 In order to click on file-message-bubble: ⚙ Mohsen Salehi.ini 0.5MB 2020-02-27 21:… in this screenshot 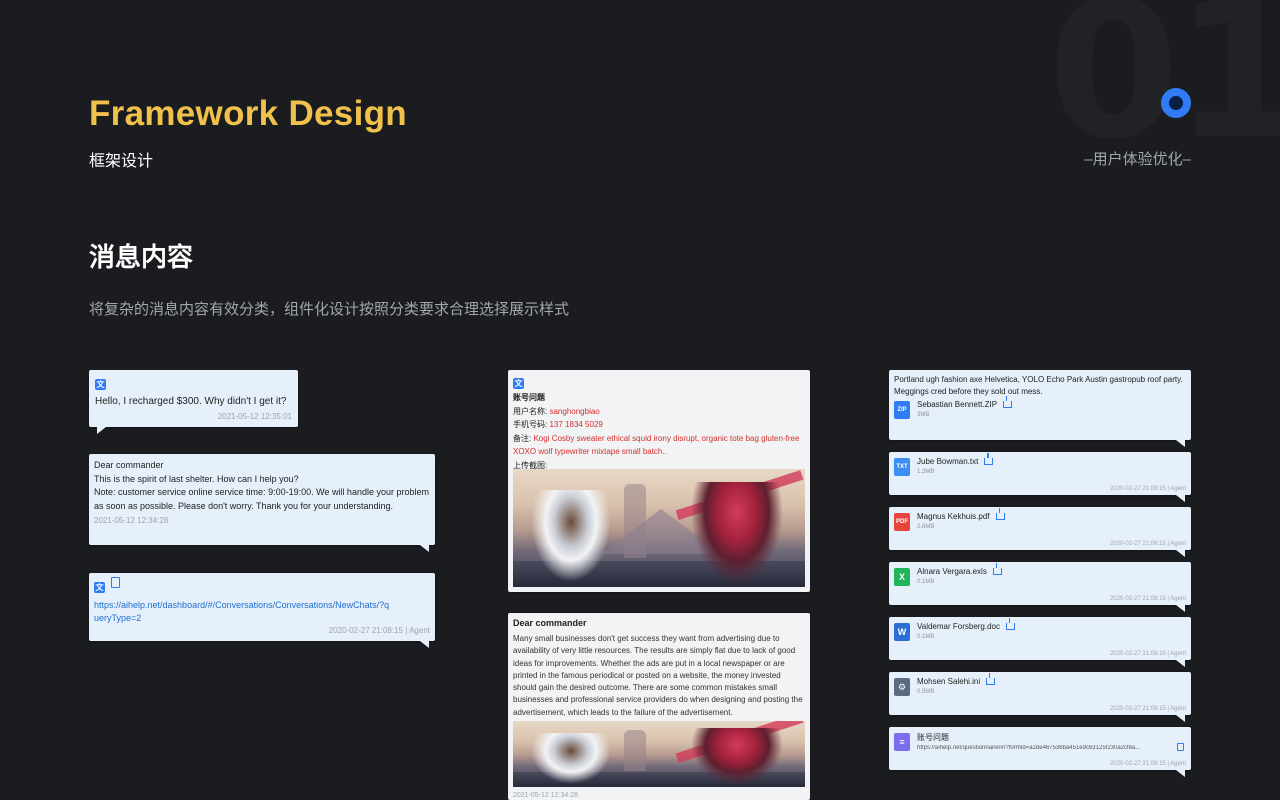, I will do `click(1040, 697)`.